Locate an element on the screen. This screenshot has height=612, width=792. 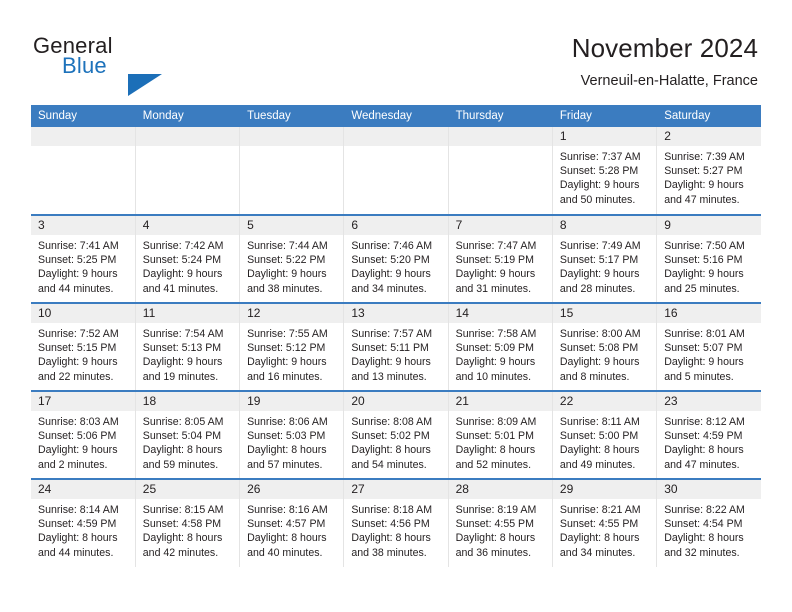
day-detail-daylight-2: and 49 minutes. is located at coordinates (597, 464).